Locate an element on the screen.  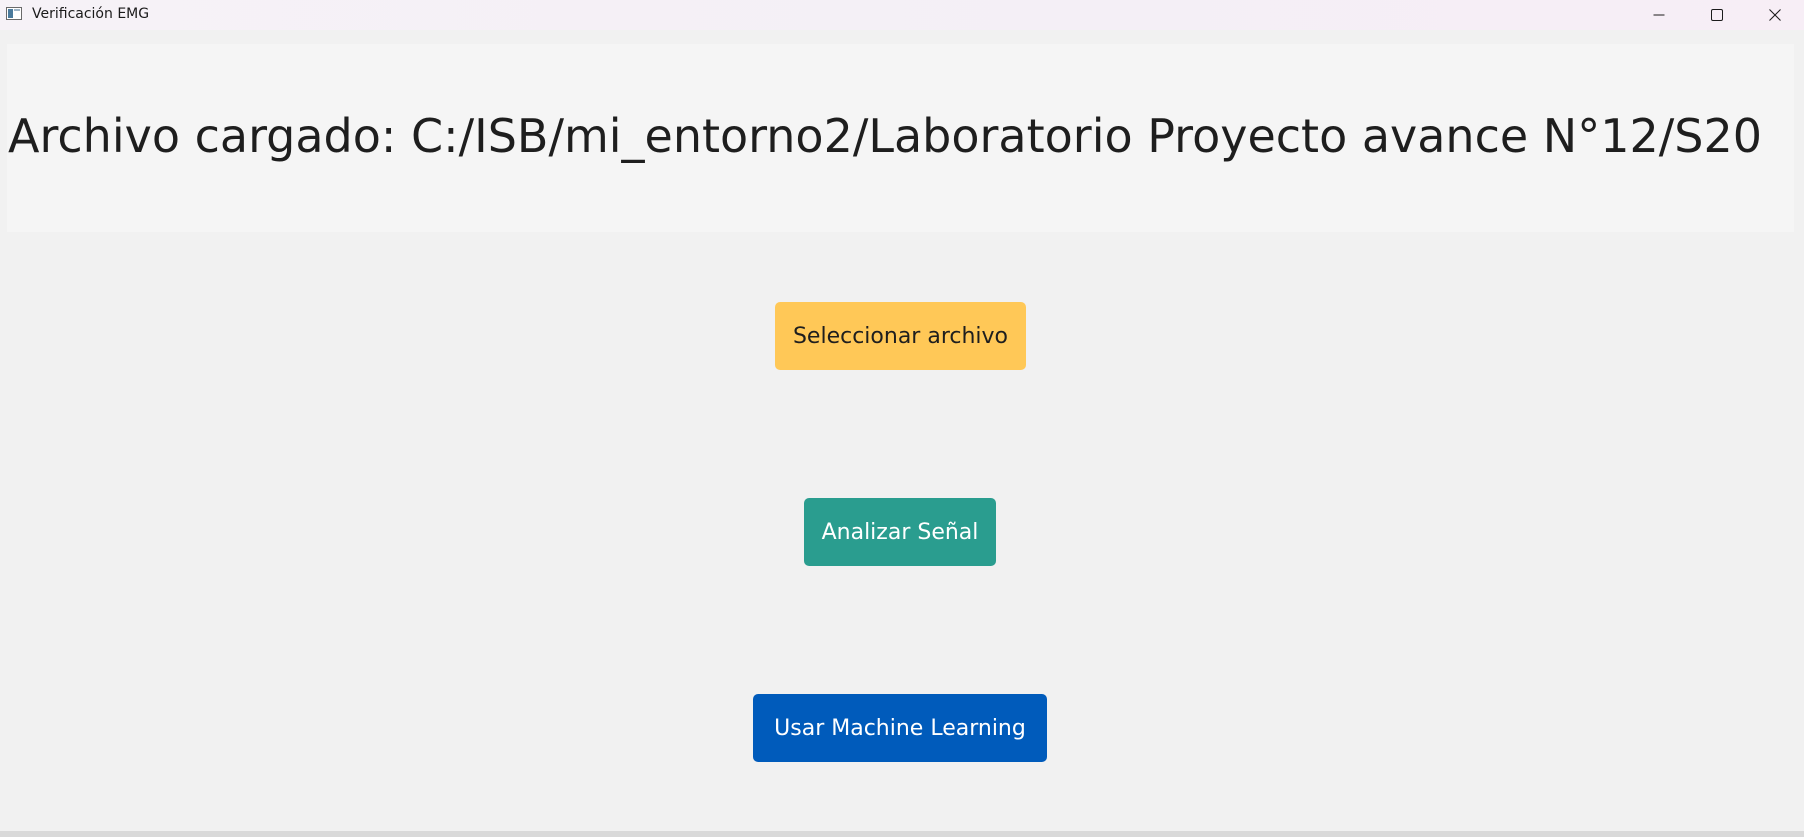
close-button is located at coordinates (1775, 15).